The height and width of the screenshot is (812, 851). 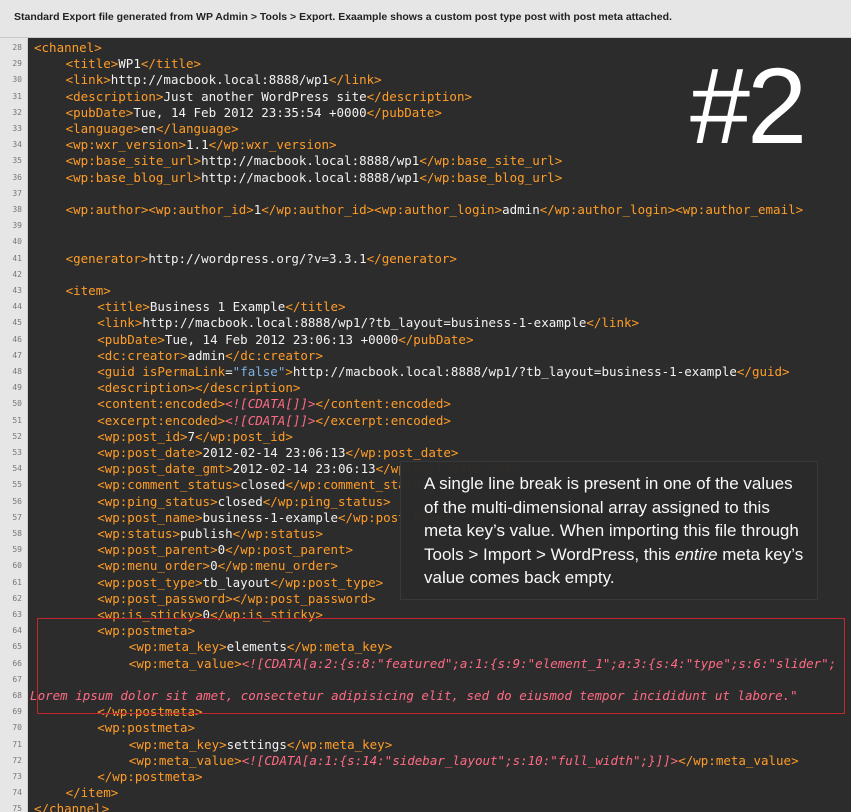 What do you see at coordinates (274, 355) in the screenshot?
I see `xml-tag: </dc:creator>` at bounding box center [274, 355].